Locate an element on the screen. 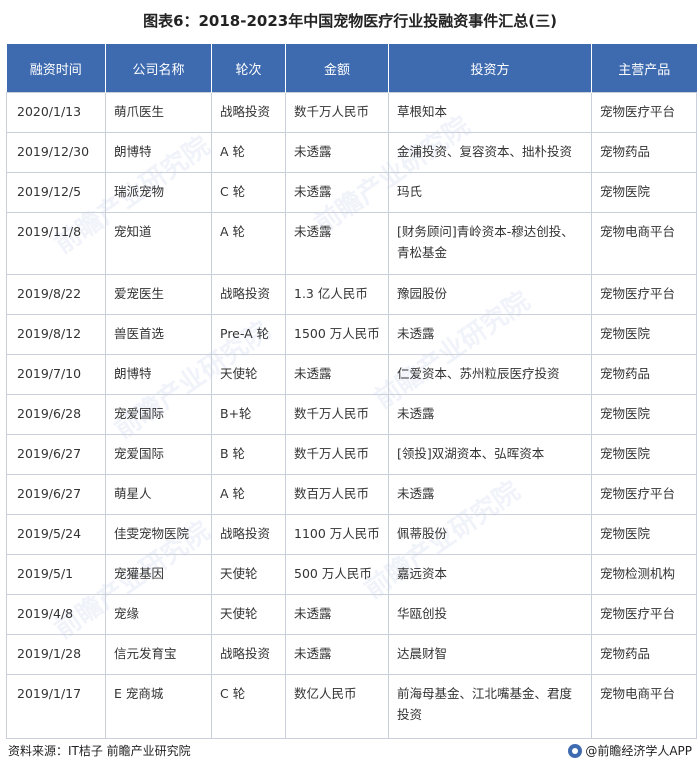  cell-investors: 华瓯创投 is located at coordinates (490, 614).